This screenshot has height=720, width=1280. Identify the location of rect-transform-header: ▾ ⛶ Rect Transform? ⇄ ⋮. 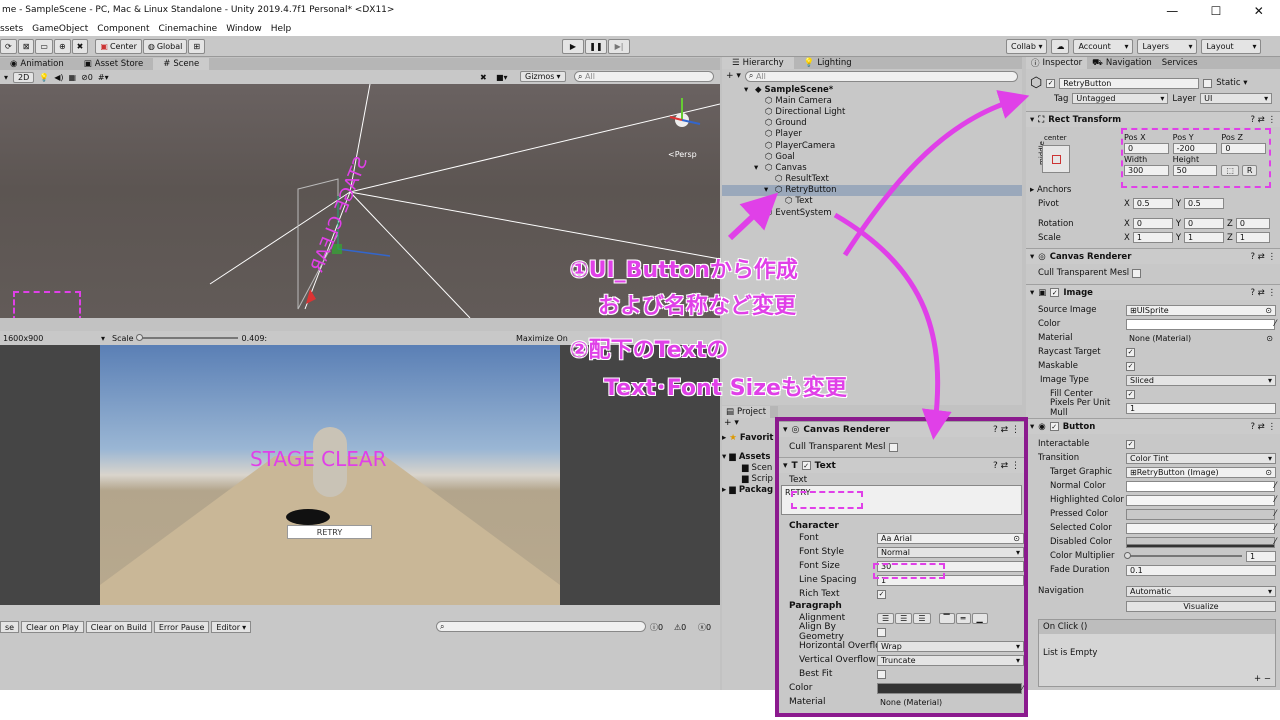
(1153, 119).